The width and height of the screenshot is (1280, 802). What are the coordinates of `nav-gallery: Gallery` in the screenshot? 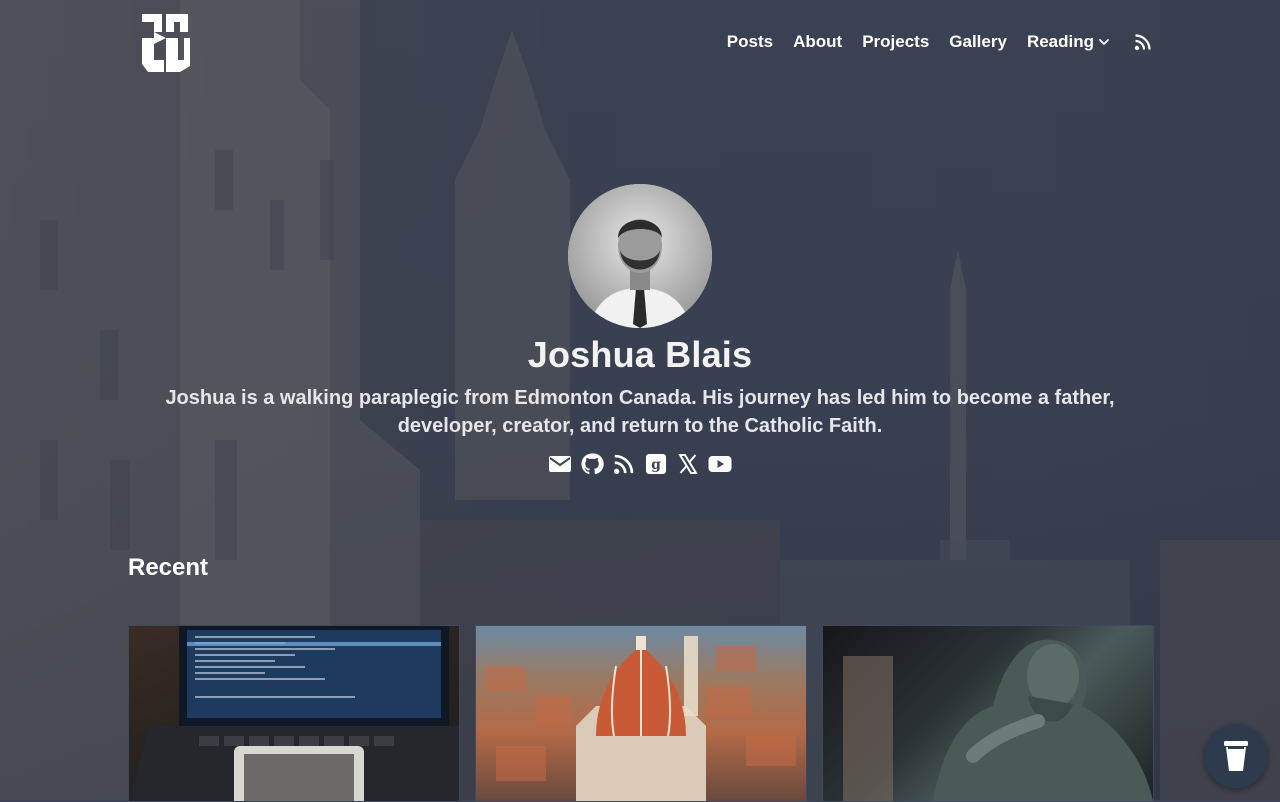 It's located at (978, 42).